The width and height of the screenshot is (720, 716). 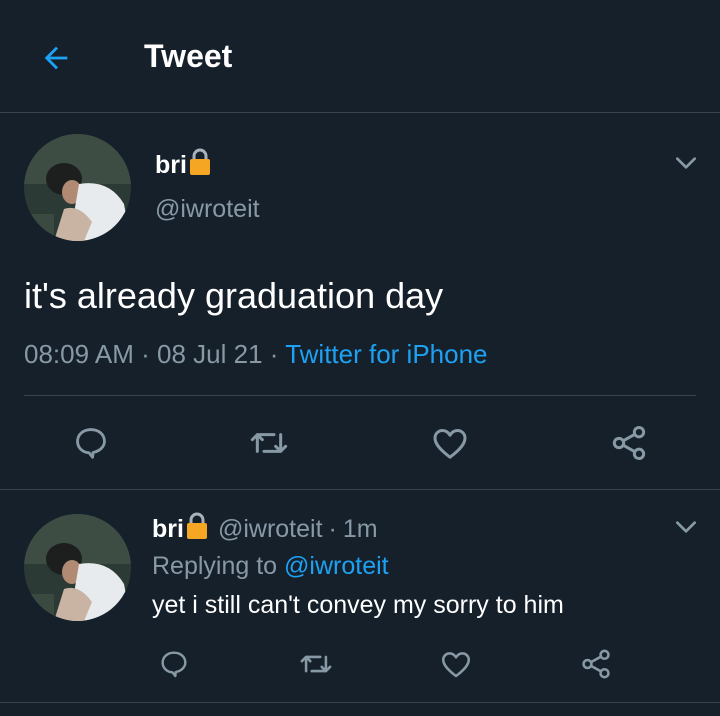 I want to click on reply-like-button, so click(x=456, y=664).